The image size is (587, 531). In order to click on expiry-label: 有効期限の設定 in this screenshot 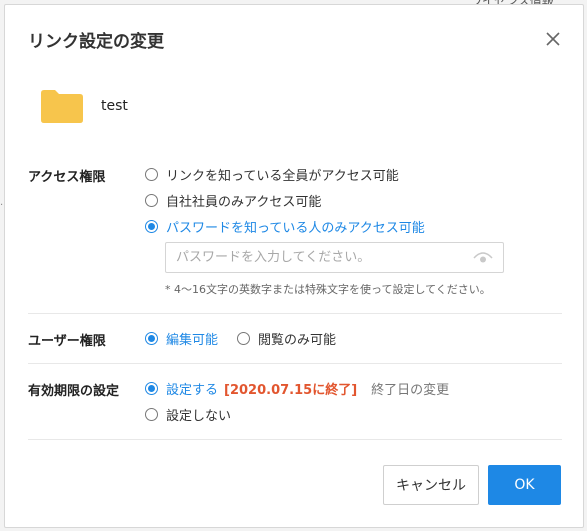, I will do `click(74, 391)`.